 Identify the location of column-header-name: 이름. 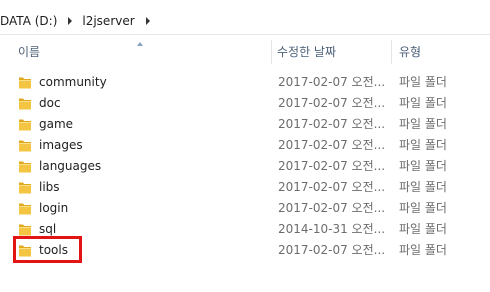
(29, 52).